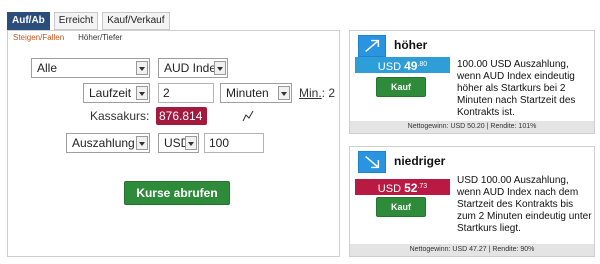 The image size is (600, 264). What do you see at coordinates (100, 37) in the screenshot?
I see `subtab-hoeher-tiefer: Höher/Tiefer` at bounding box center [100, 37].